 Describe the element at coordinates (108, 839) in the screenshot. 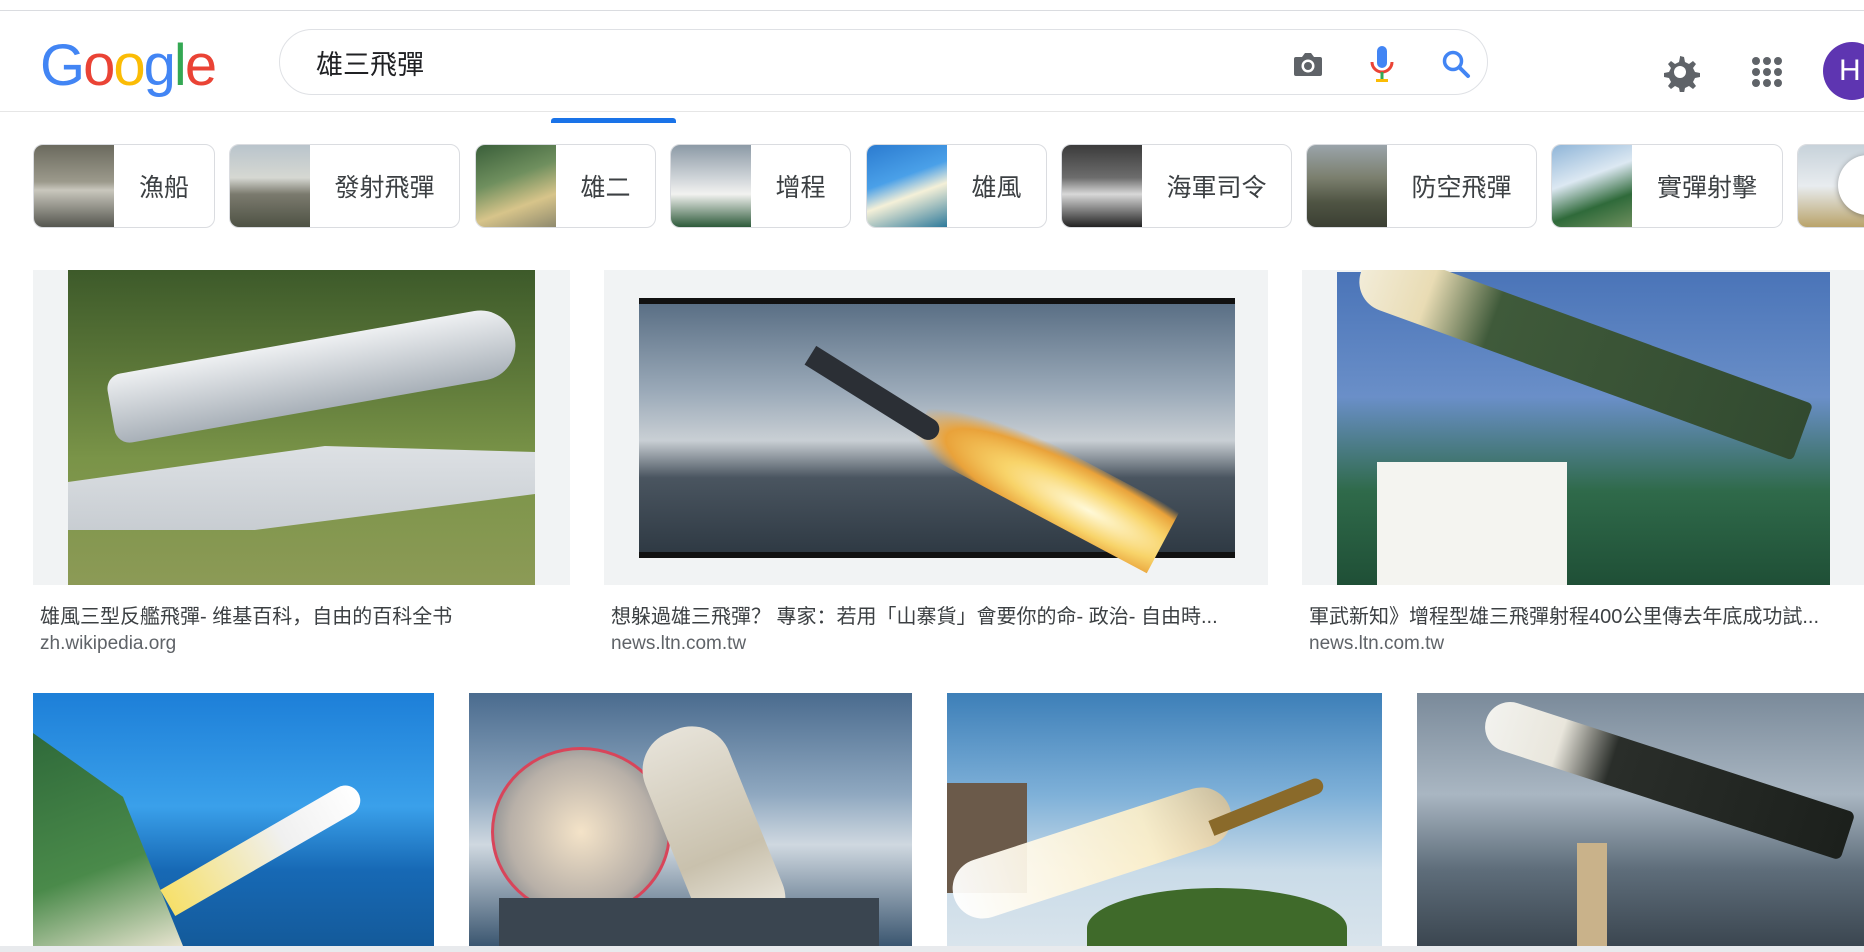

I see `coastline` at that location.